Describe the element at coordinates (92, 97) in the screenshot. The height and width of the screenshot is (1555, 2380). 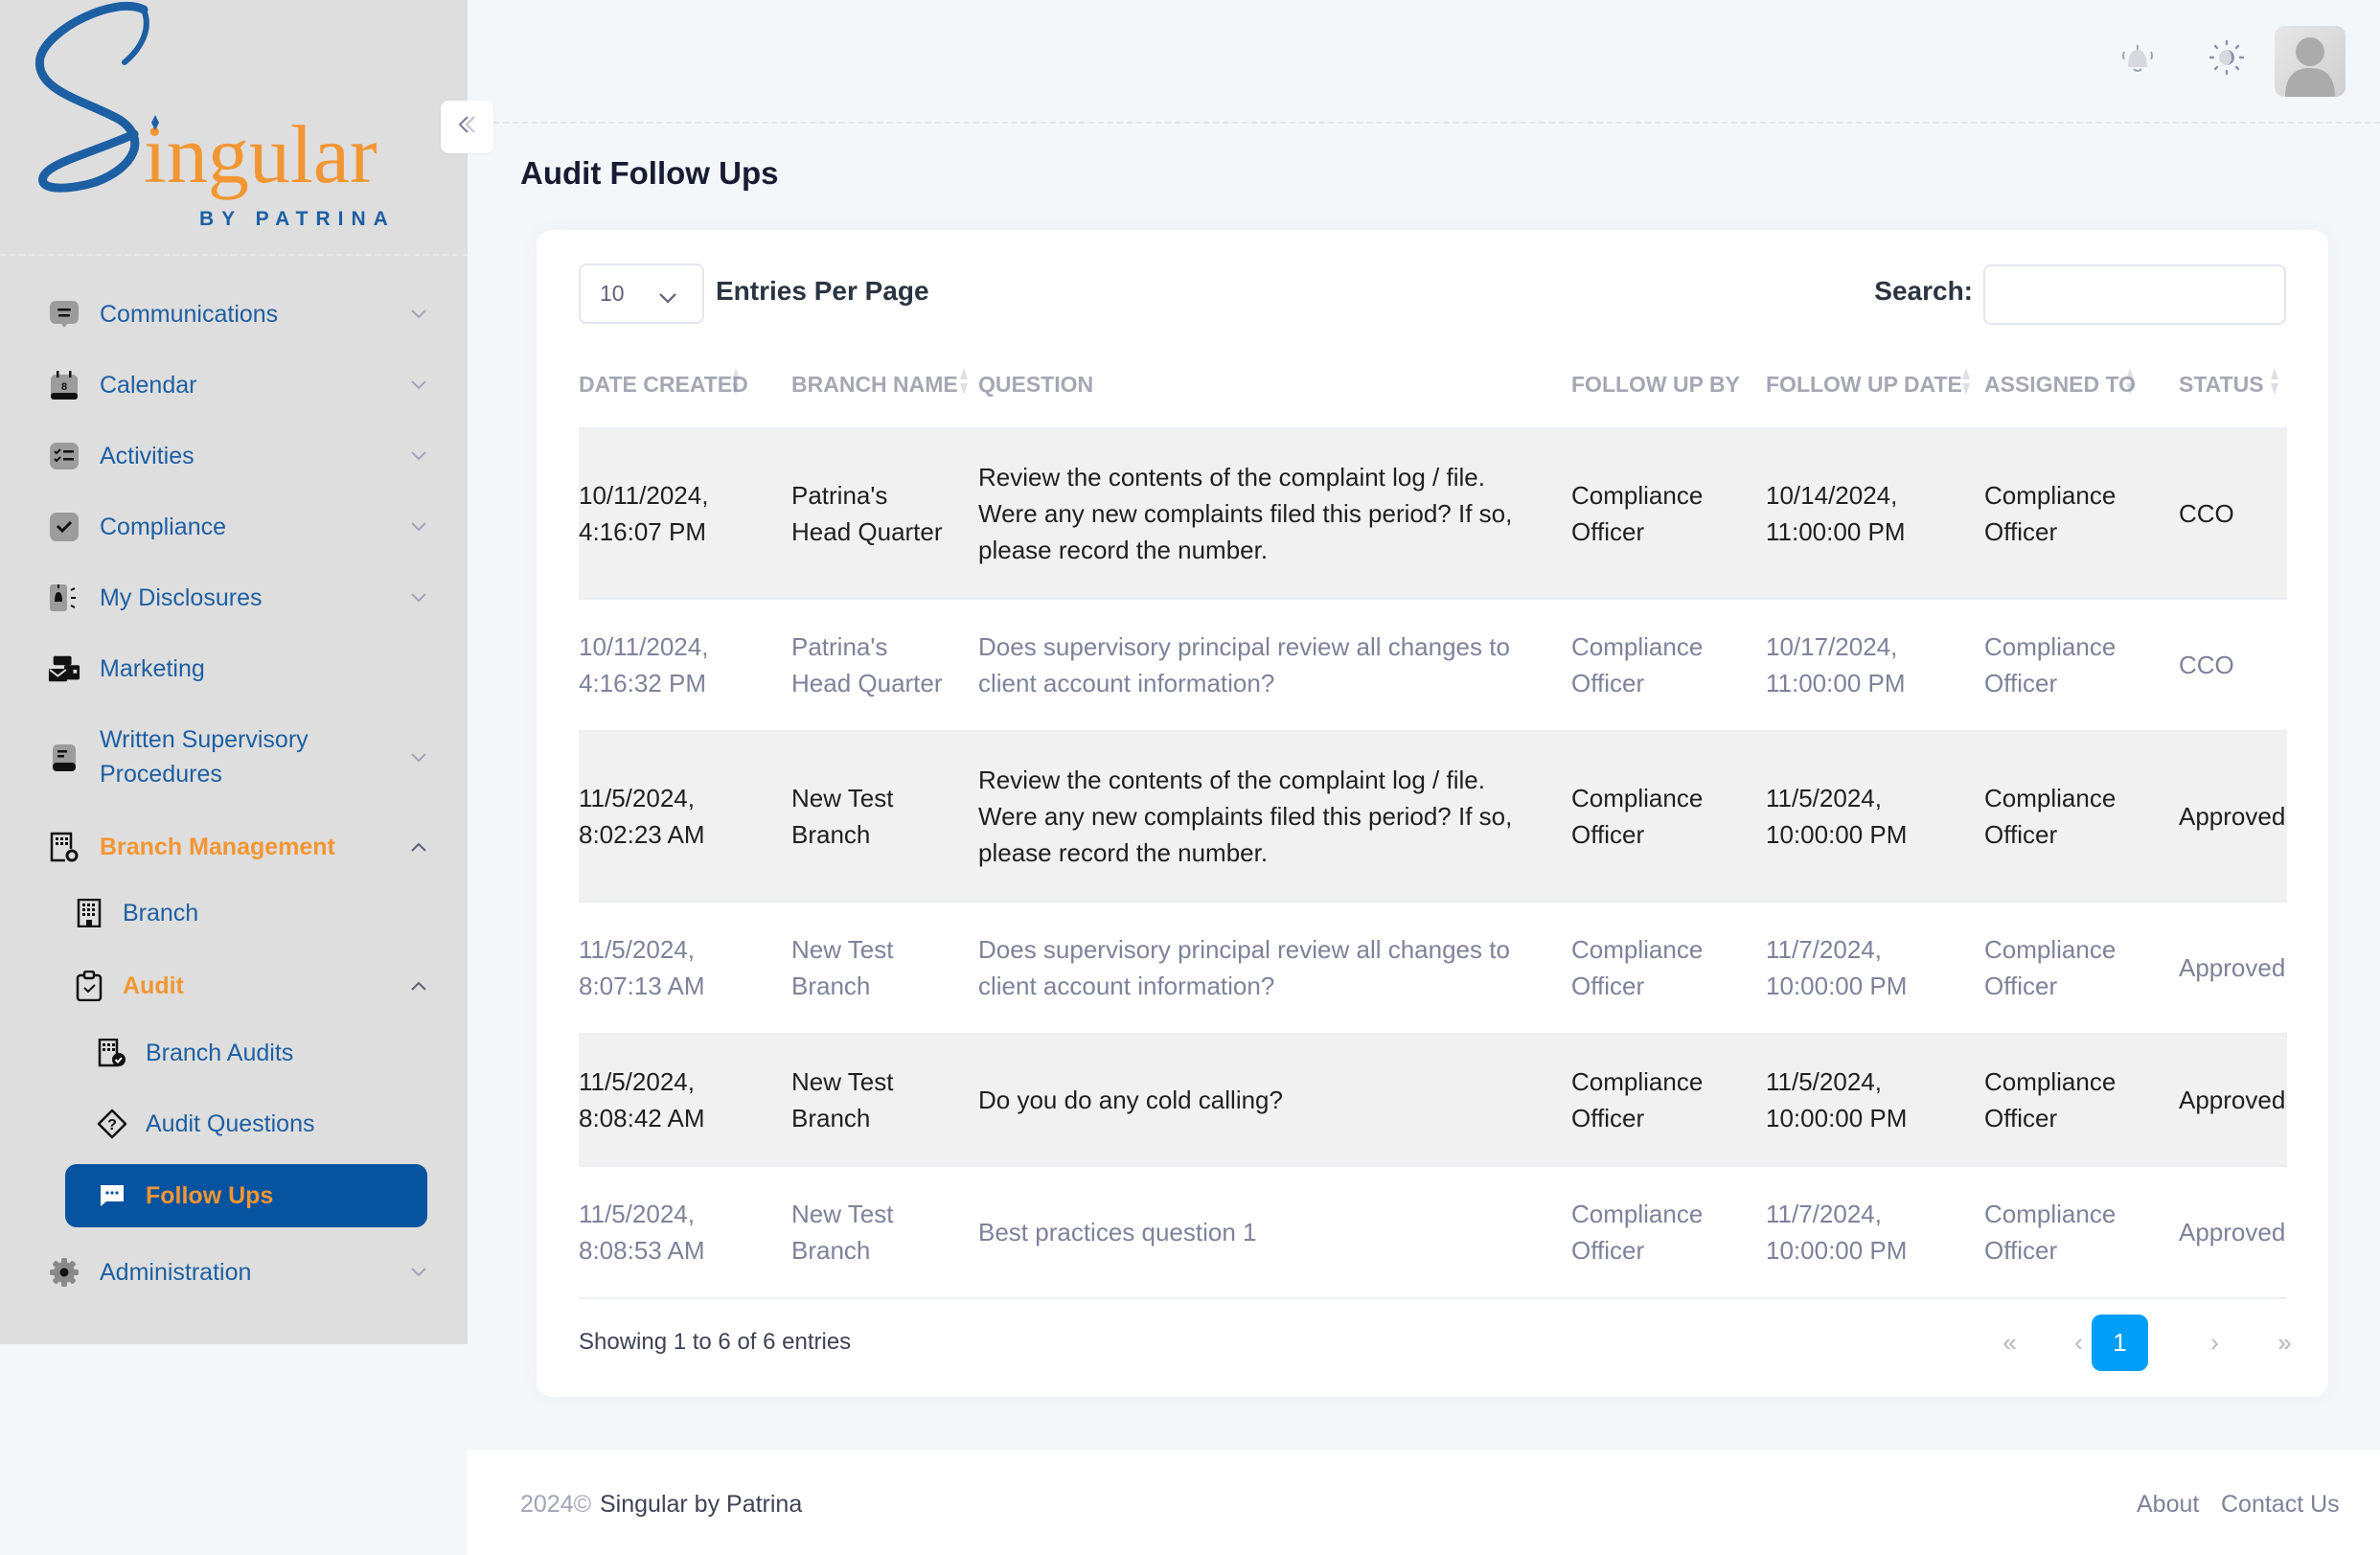
I see `logo-script-s` at that location.